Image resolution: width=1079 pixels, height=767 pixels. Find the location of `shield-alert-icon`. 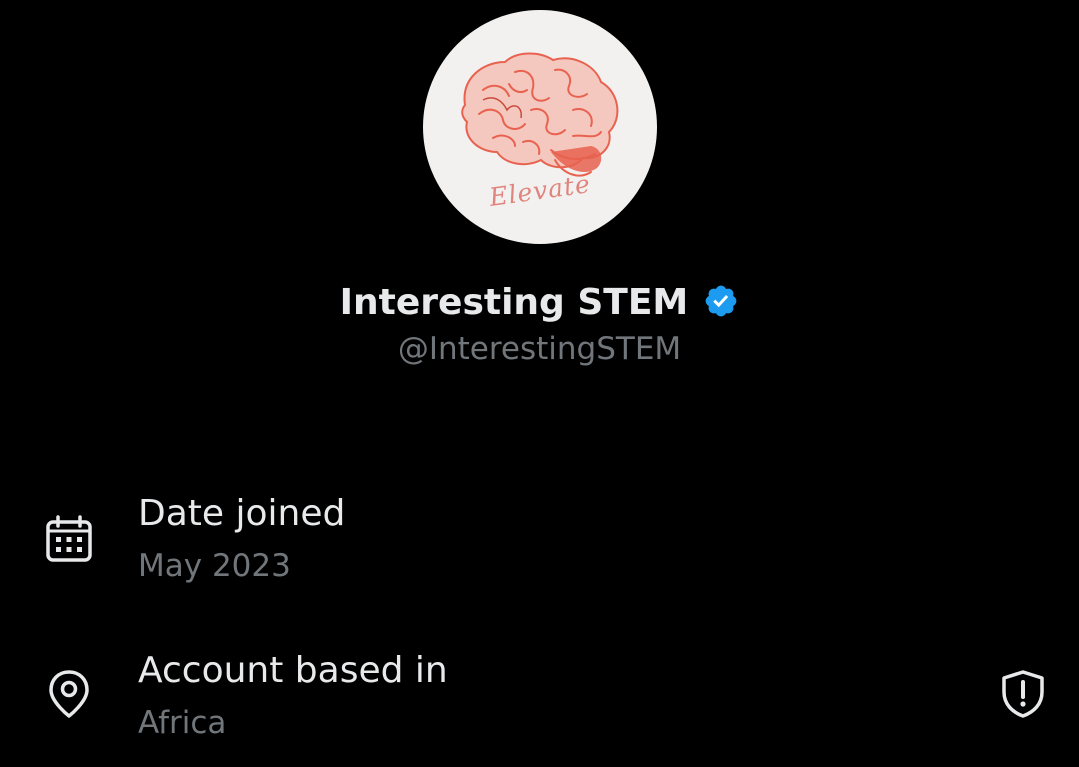

shield-alert-icon is located at coordinates (1023, 694).